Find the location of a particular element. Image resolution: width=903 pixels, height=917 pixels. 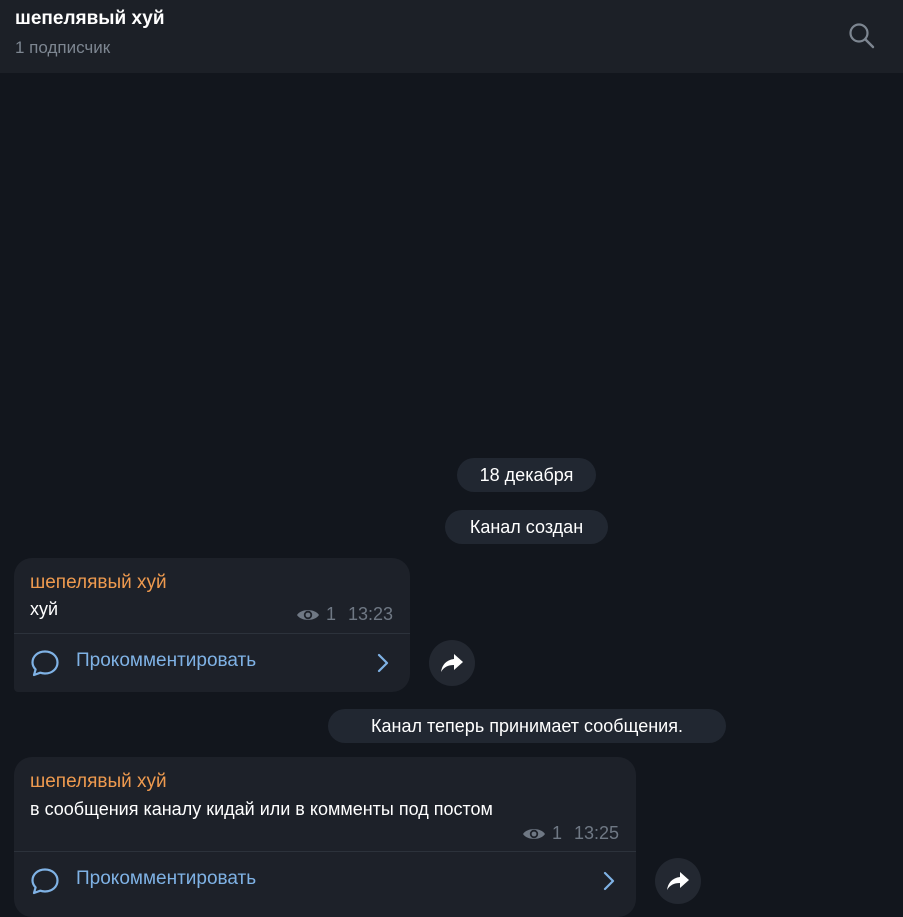

service-message-accepts: Канал теперь принимает сообщения. is located at coordinates (527, 726).